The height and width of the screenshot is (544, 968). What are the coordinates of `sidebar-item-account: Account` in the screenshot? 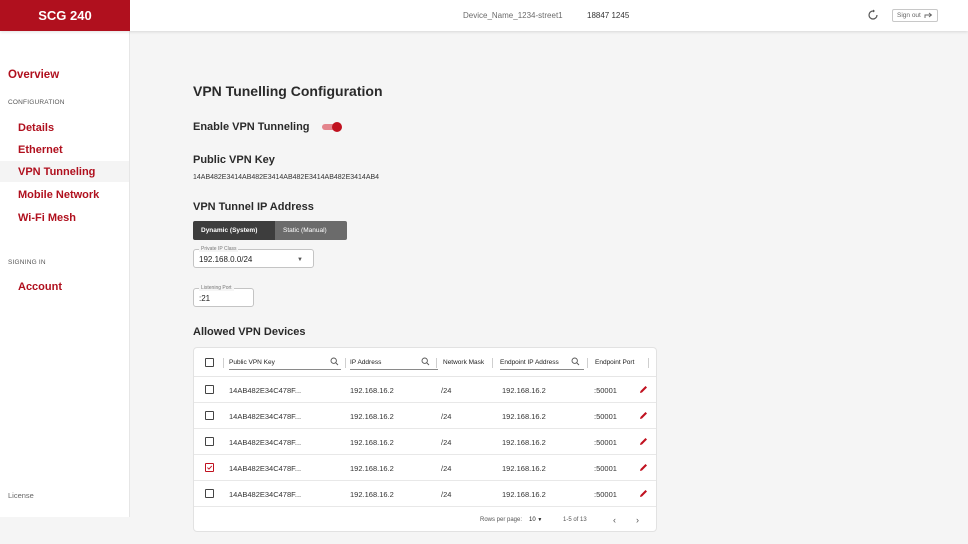 It's located at (64, 286).